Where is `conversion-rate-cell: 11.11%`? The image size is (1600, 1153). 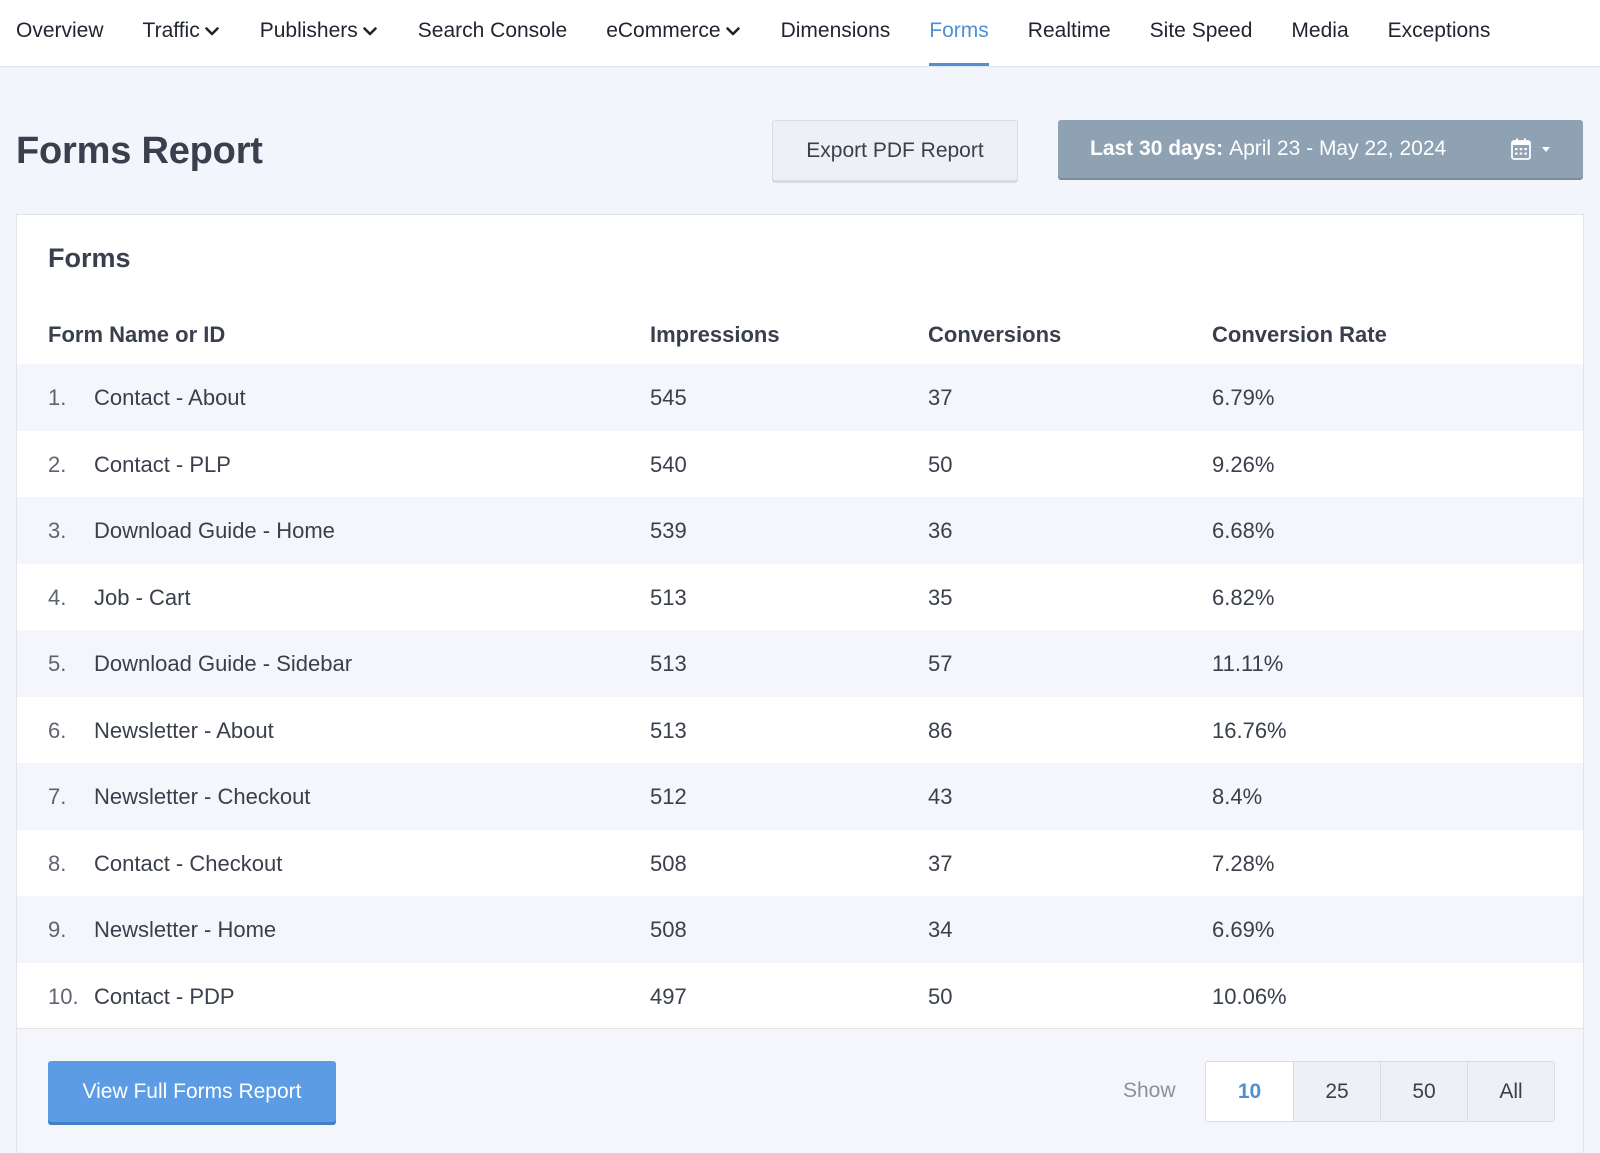
conversion-rate-cell: 11.11% is located at coordinates (1248, 663).